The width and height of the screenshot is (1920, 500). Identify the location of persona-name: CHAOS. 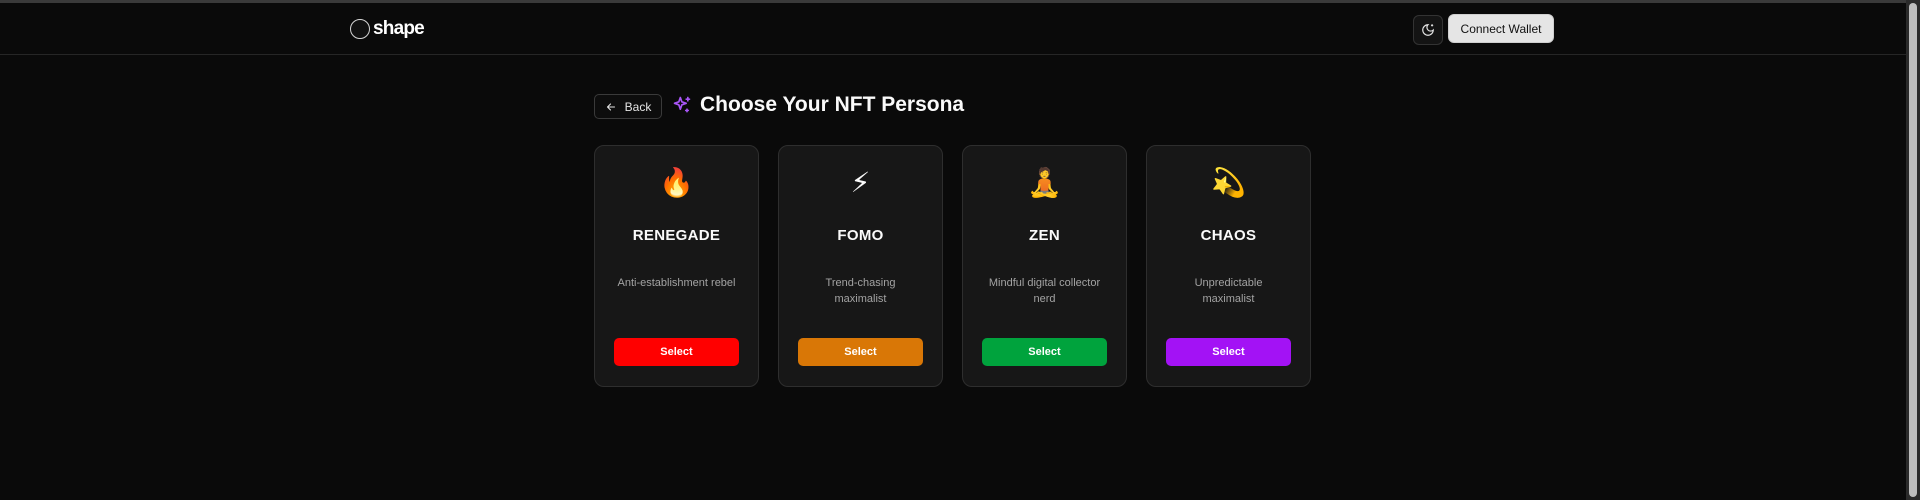
(1228, 235).